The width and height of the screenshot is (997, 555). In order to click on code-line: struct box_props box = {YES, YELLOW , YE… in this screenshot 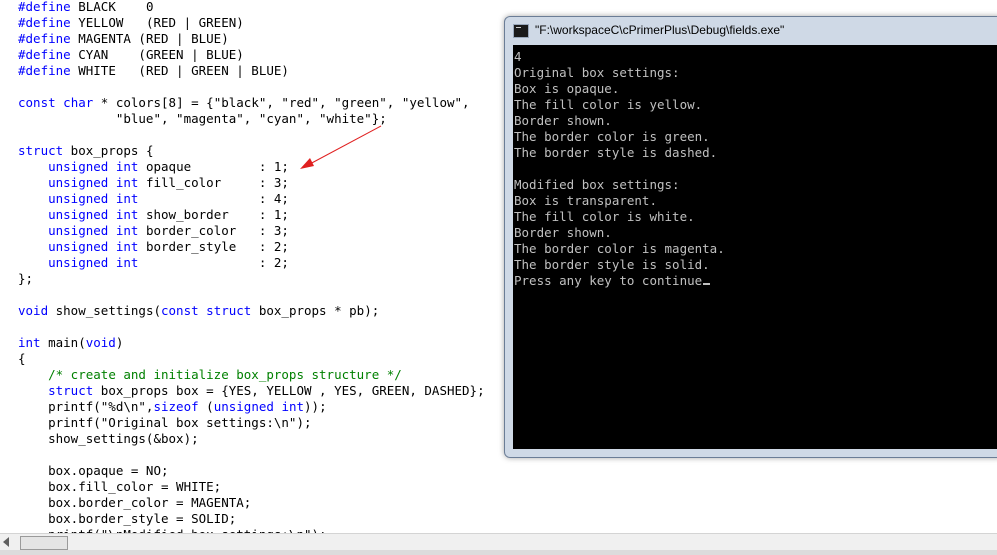, I will do `click(251, 391)`.